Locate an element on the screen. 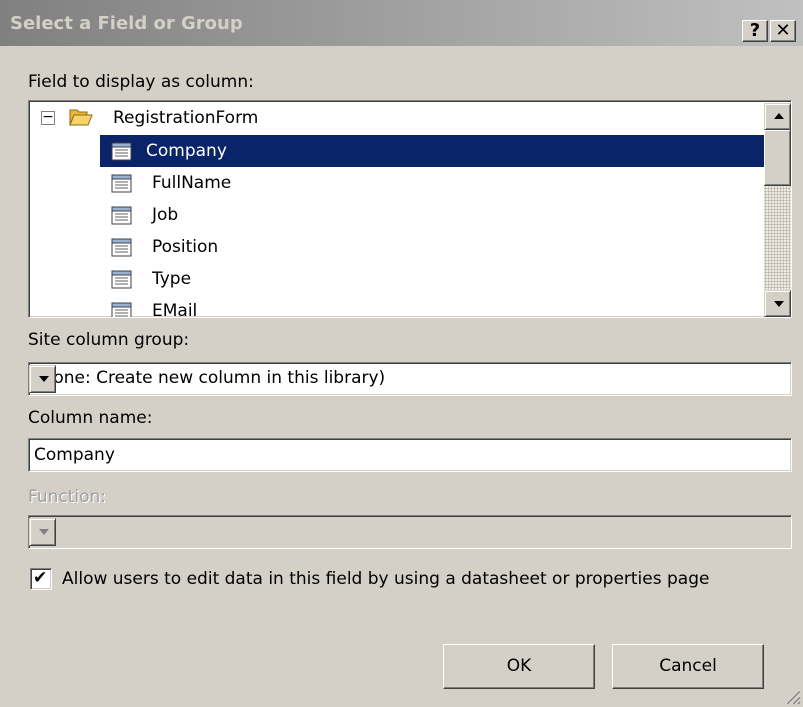 The image size is (803, 707). close-button: ✕ is located at coordinates (783, 31).